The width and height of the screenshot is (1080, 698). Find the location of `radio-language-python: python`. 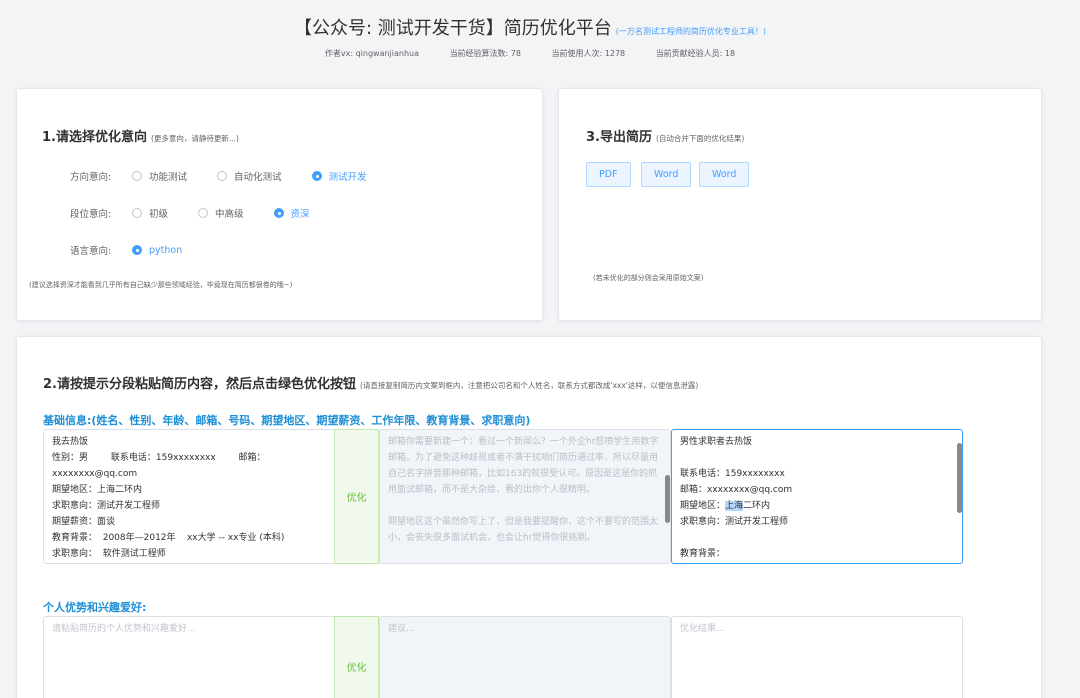

radio-language-python: python is located at coordinates (157, 250).